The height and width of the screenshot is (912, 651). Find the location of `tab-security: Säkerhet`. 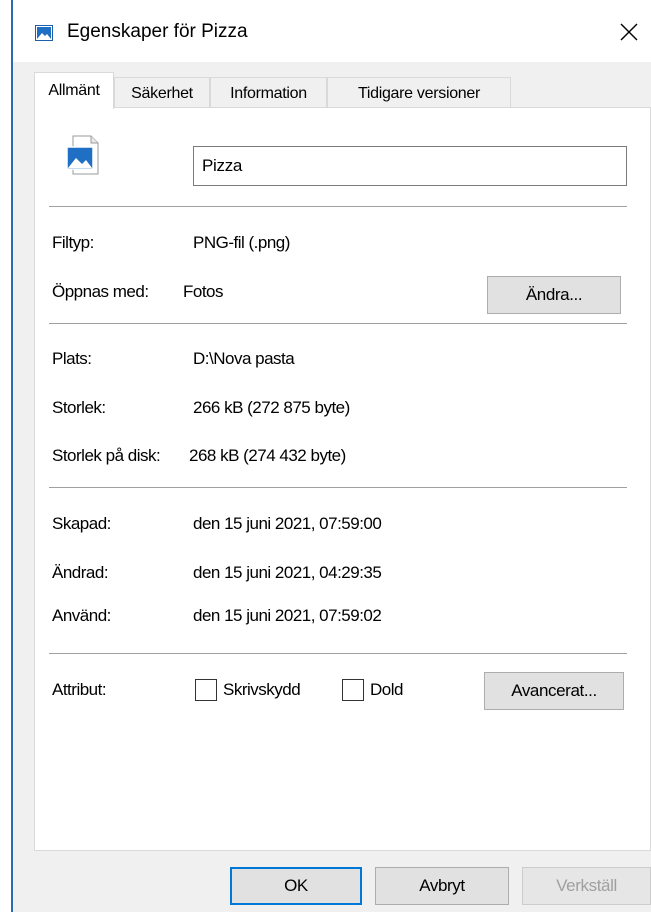

tab-security: Säkerhet is located at coordinates (162, 93).